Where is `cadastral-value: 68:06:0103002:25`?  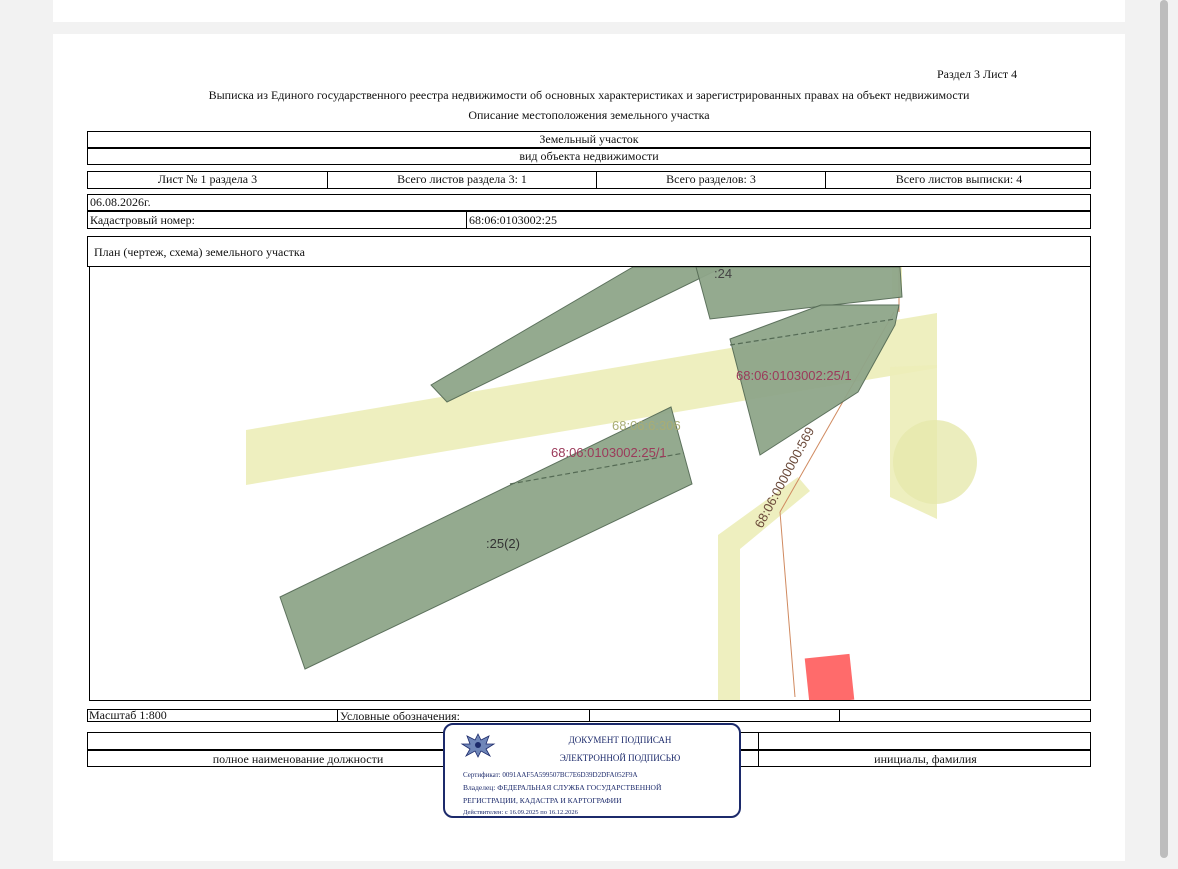 cadastral-value: 68:06:0103002:25 is located at coordinates (513, 220).